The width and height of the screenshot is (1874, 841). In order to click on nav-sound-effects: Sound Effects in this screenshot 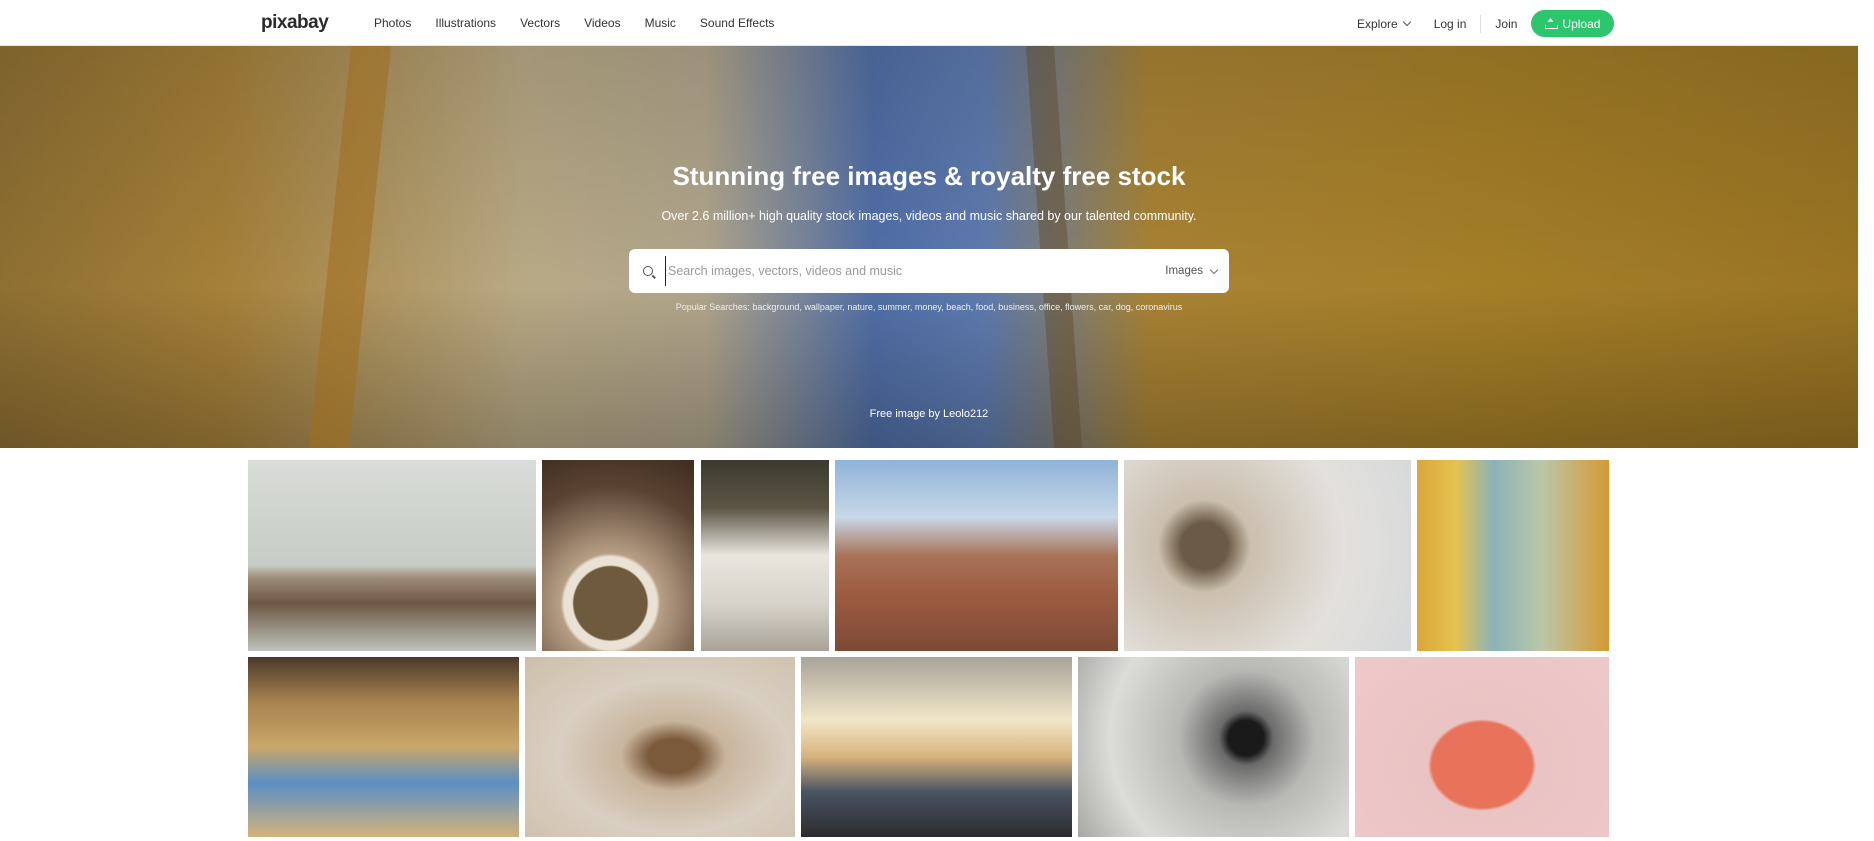, I will do `click(737, 23)`.